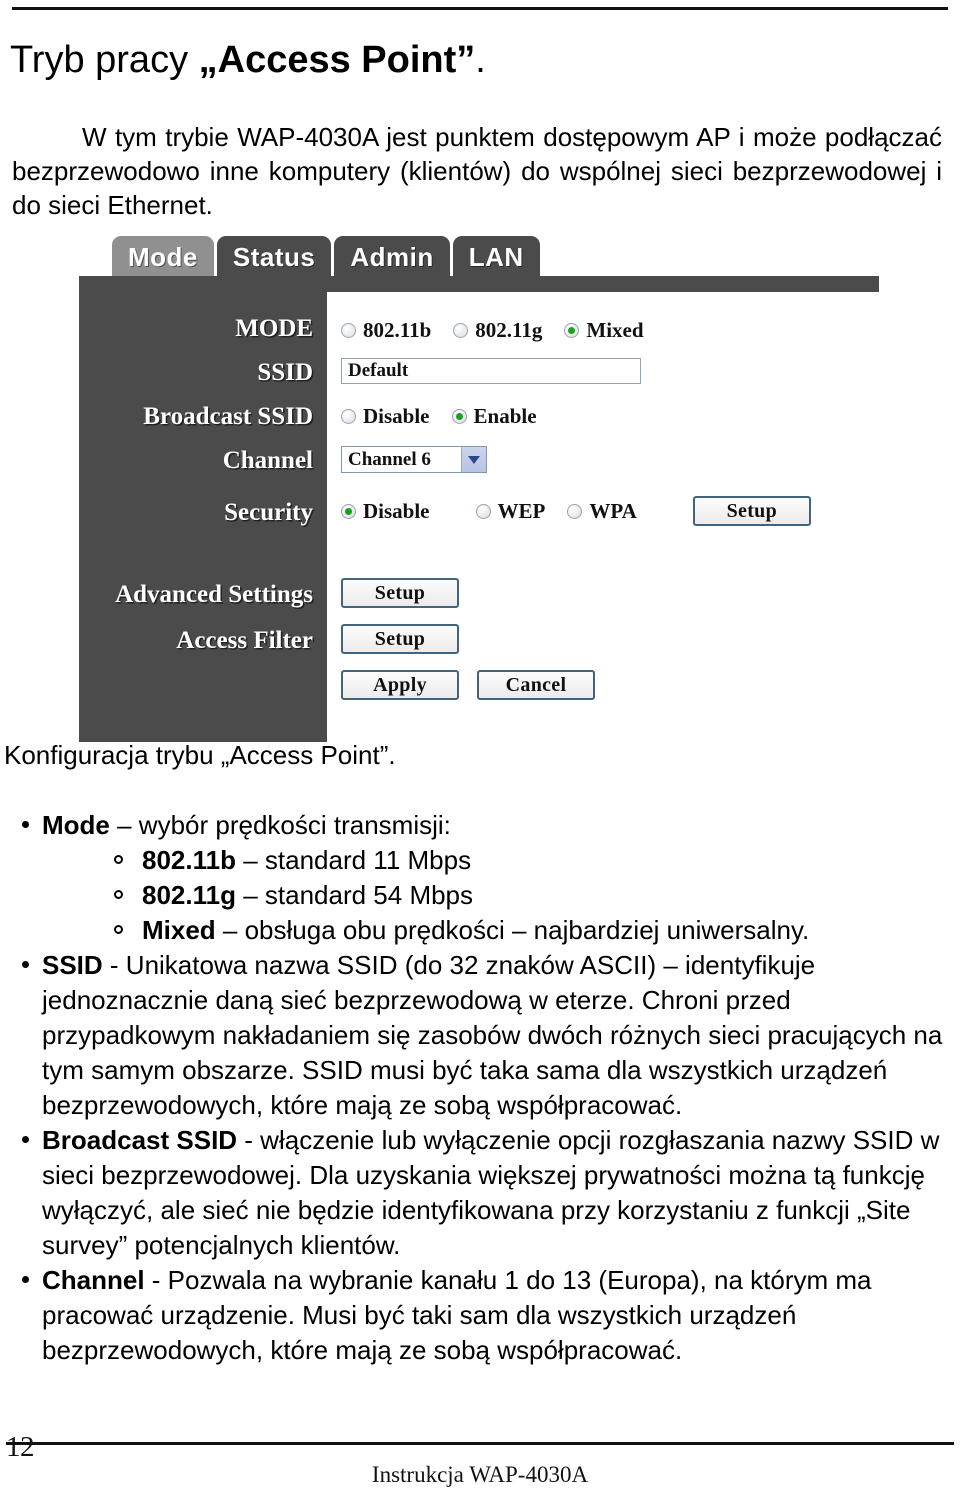 The image size is (960, 1492). What do you see at coordinates (354, 895) in the screenshot?
I see `sub-text-80211g: – standard 54 Mbps` at bounding box center [354, 895].